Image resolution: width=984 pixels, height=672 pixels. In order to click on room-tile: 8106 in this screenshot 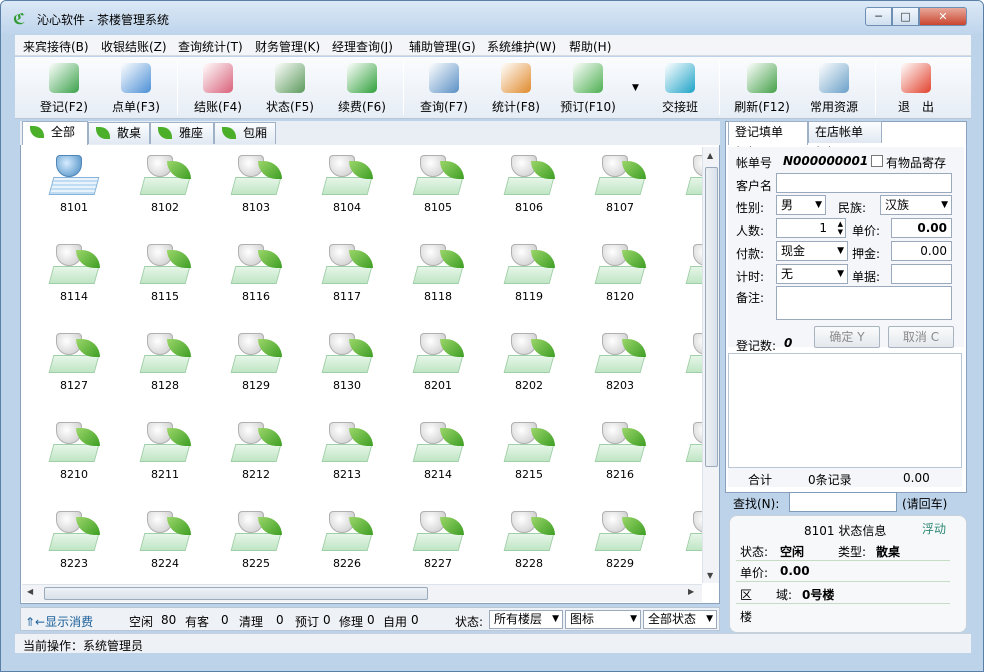, I will do `click(529, 189)`.